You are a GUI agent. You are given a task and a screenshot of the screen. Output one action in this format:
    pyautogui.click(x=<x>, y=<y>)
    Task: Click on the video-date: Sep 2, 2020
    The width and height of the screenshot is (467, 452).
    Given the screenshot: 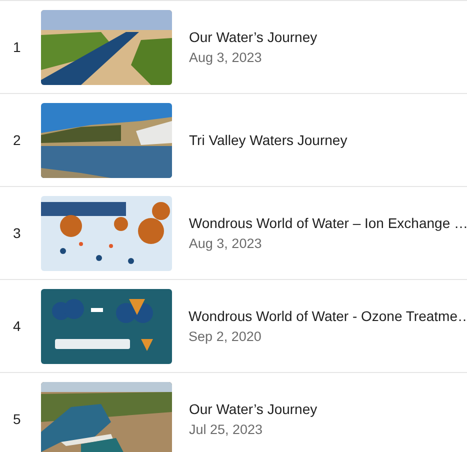 What is the action you would take?
    pyautogui.click(x=225, y=336)
    